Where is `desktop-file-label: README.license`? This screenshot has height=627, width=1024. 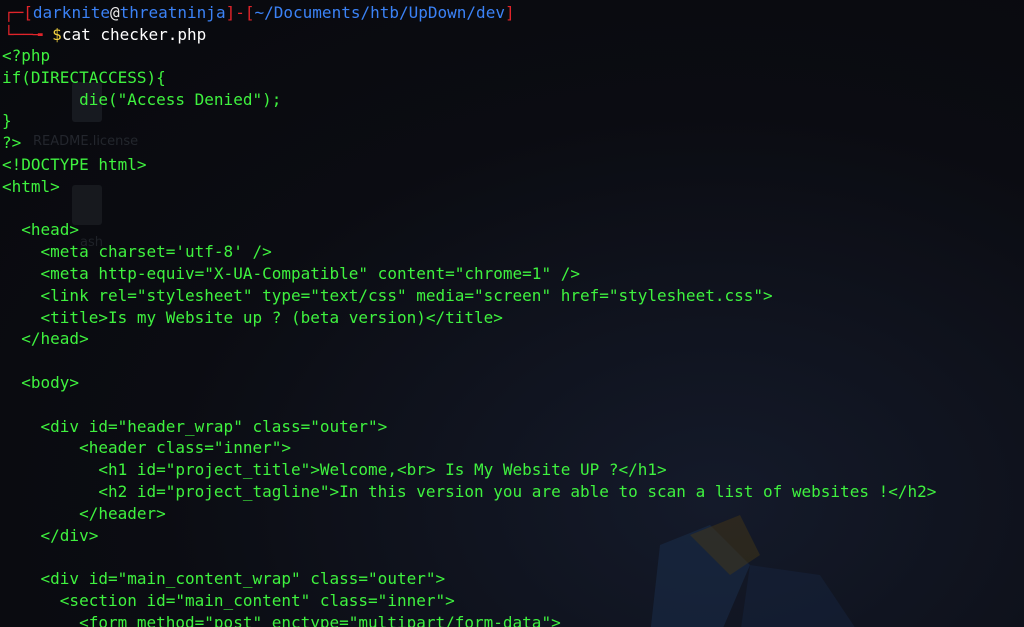
desktop-file-label: README.license is located at coordinates (86, 141).